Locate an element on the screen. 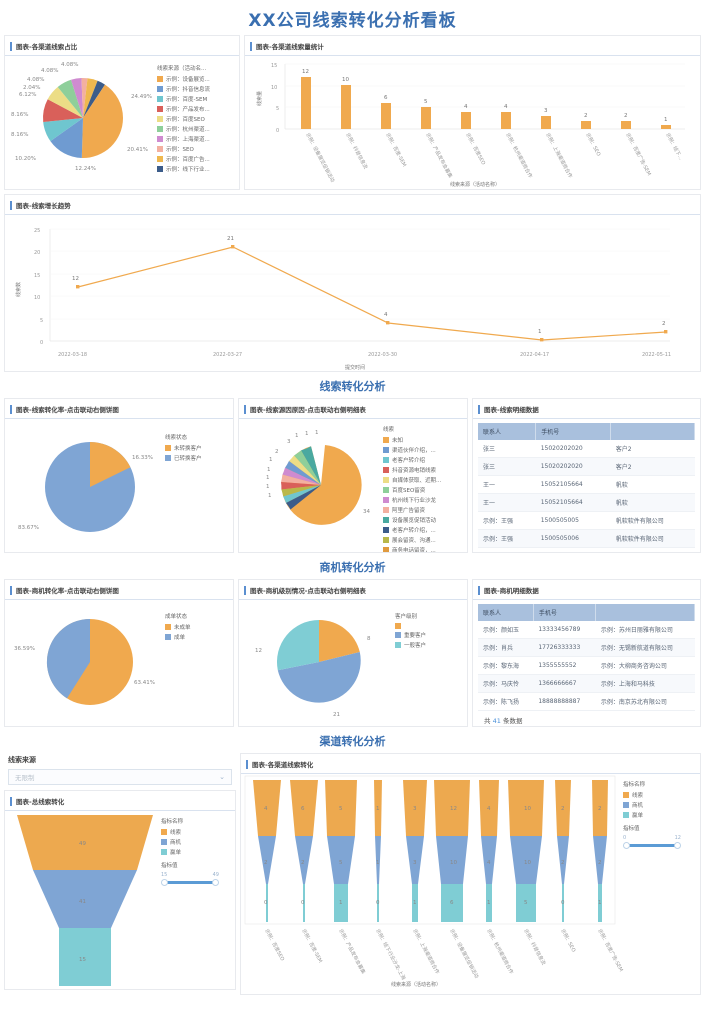 Image resolution: width=705 pixels, height=1024 pixels. card-title: 图表-线索明细数据 is located at coordinates (511, 410).